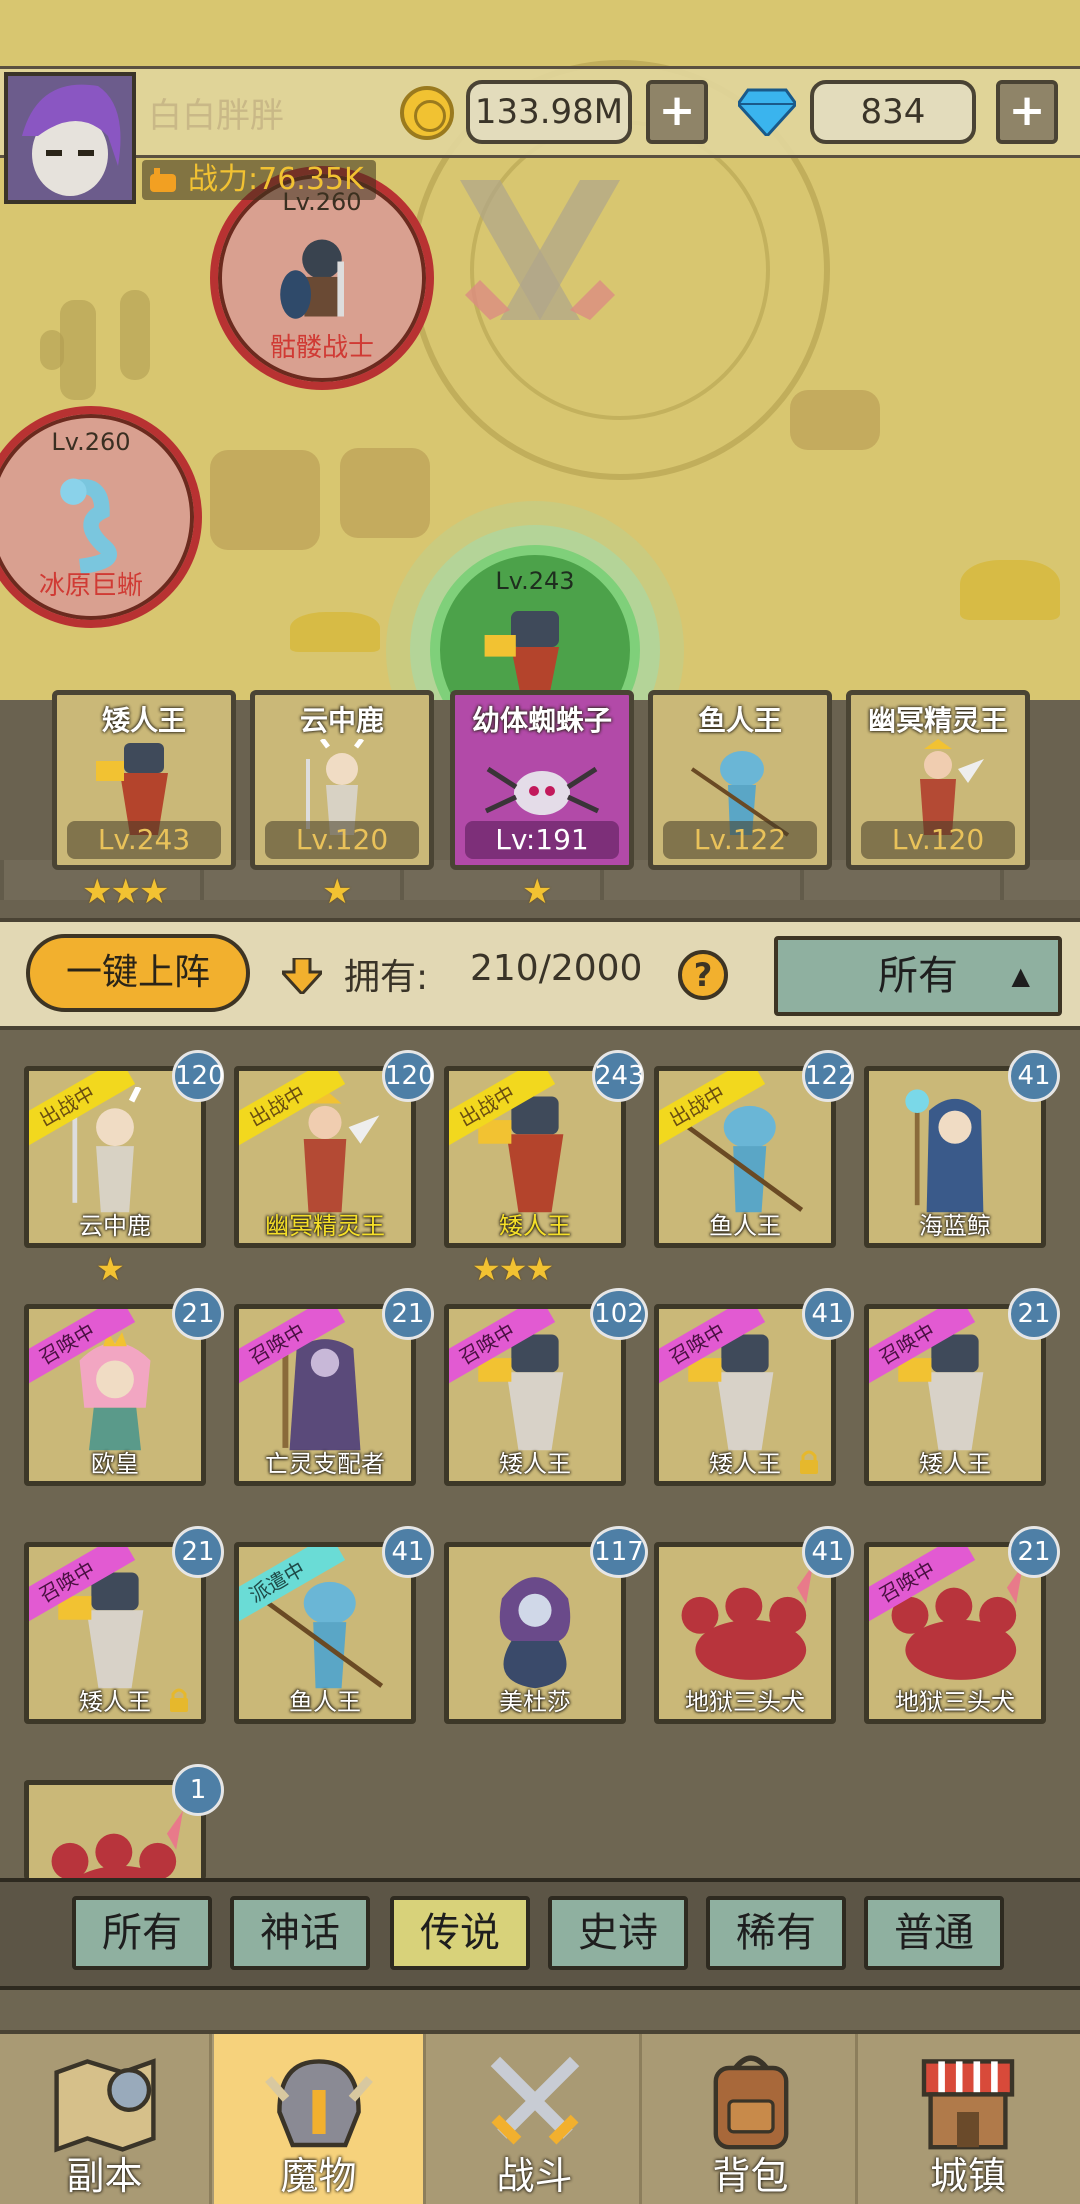 Image resolution: width=1080 pixels, height=2204 pixels. I want to click on gold-amount: 133.98M, so click(549, 112).